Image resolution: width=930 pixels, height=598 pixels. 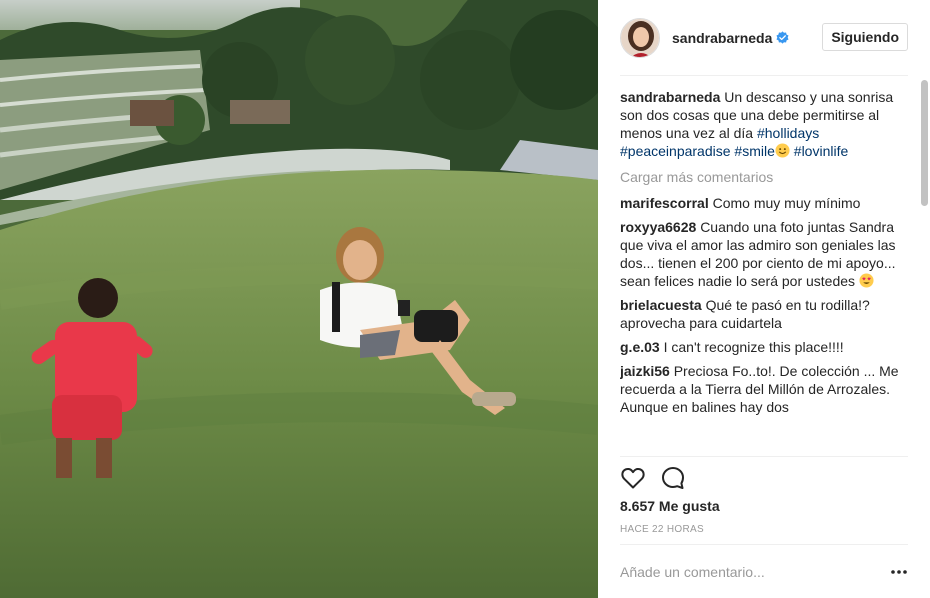 I want to click on caption-username: sandrabarneda, so click(x=670, y=97).